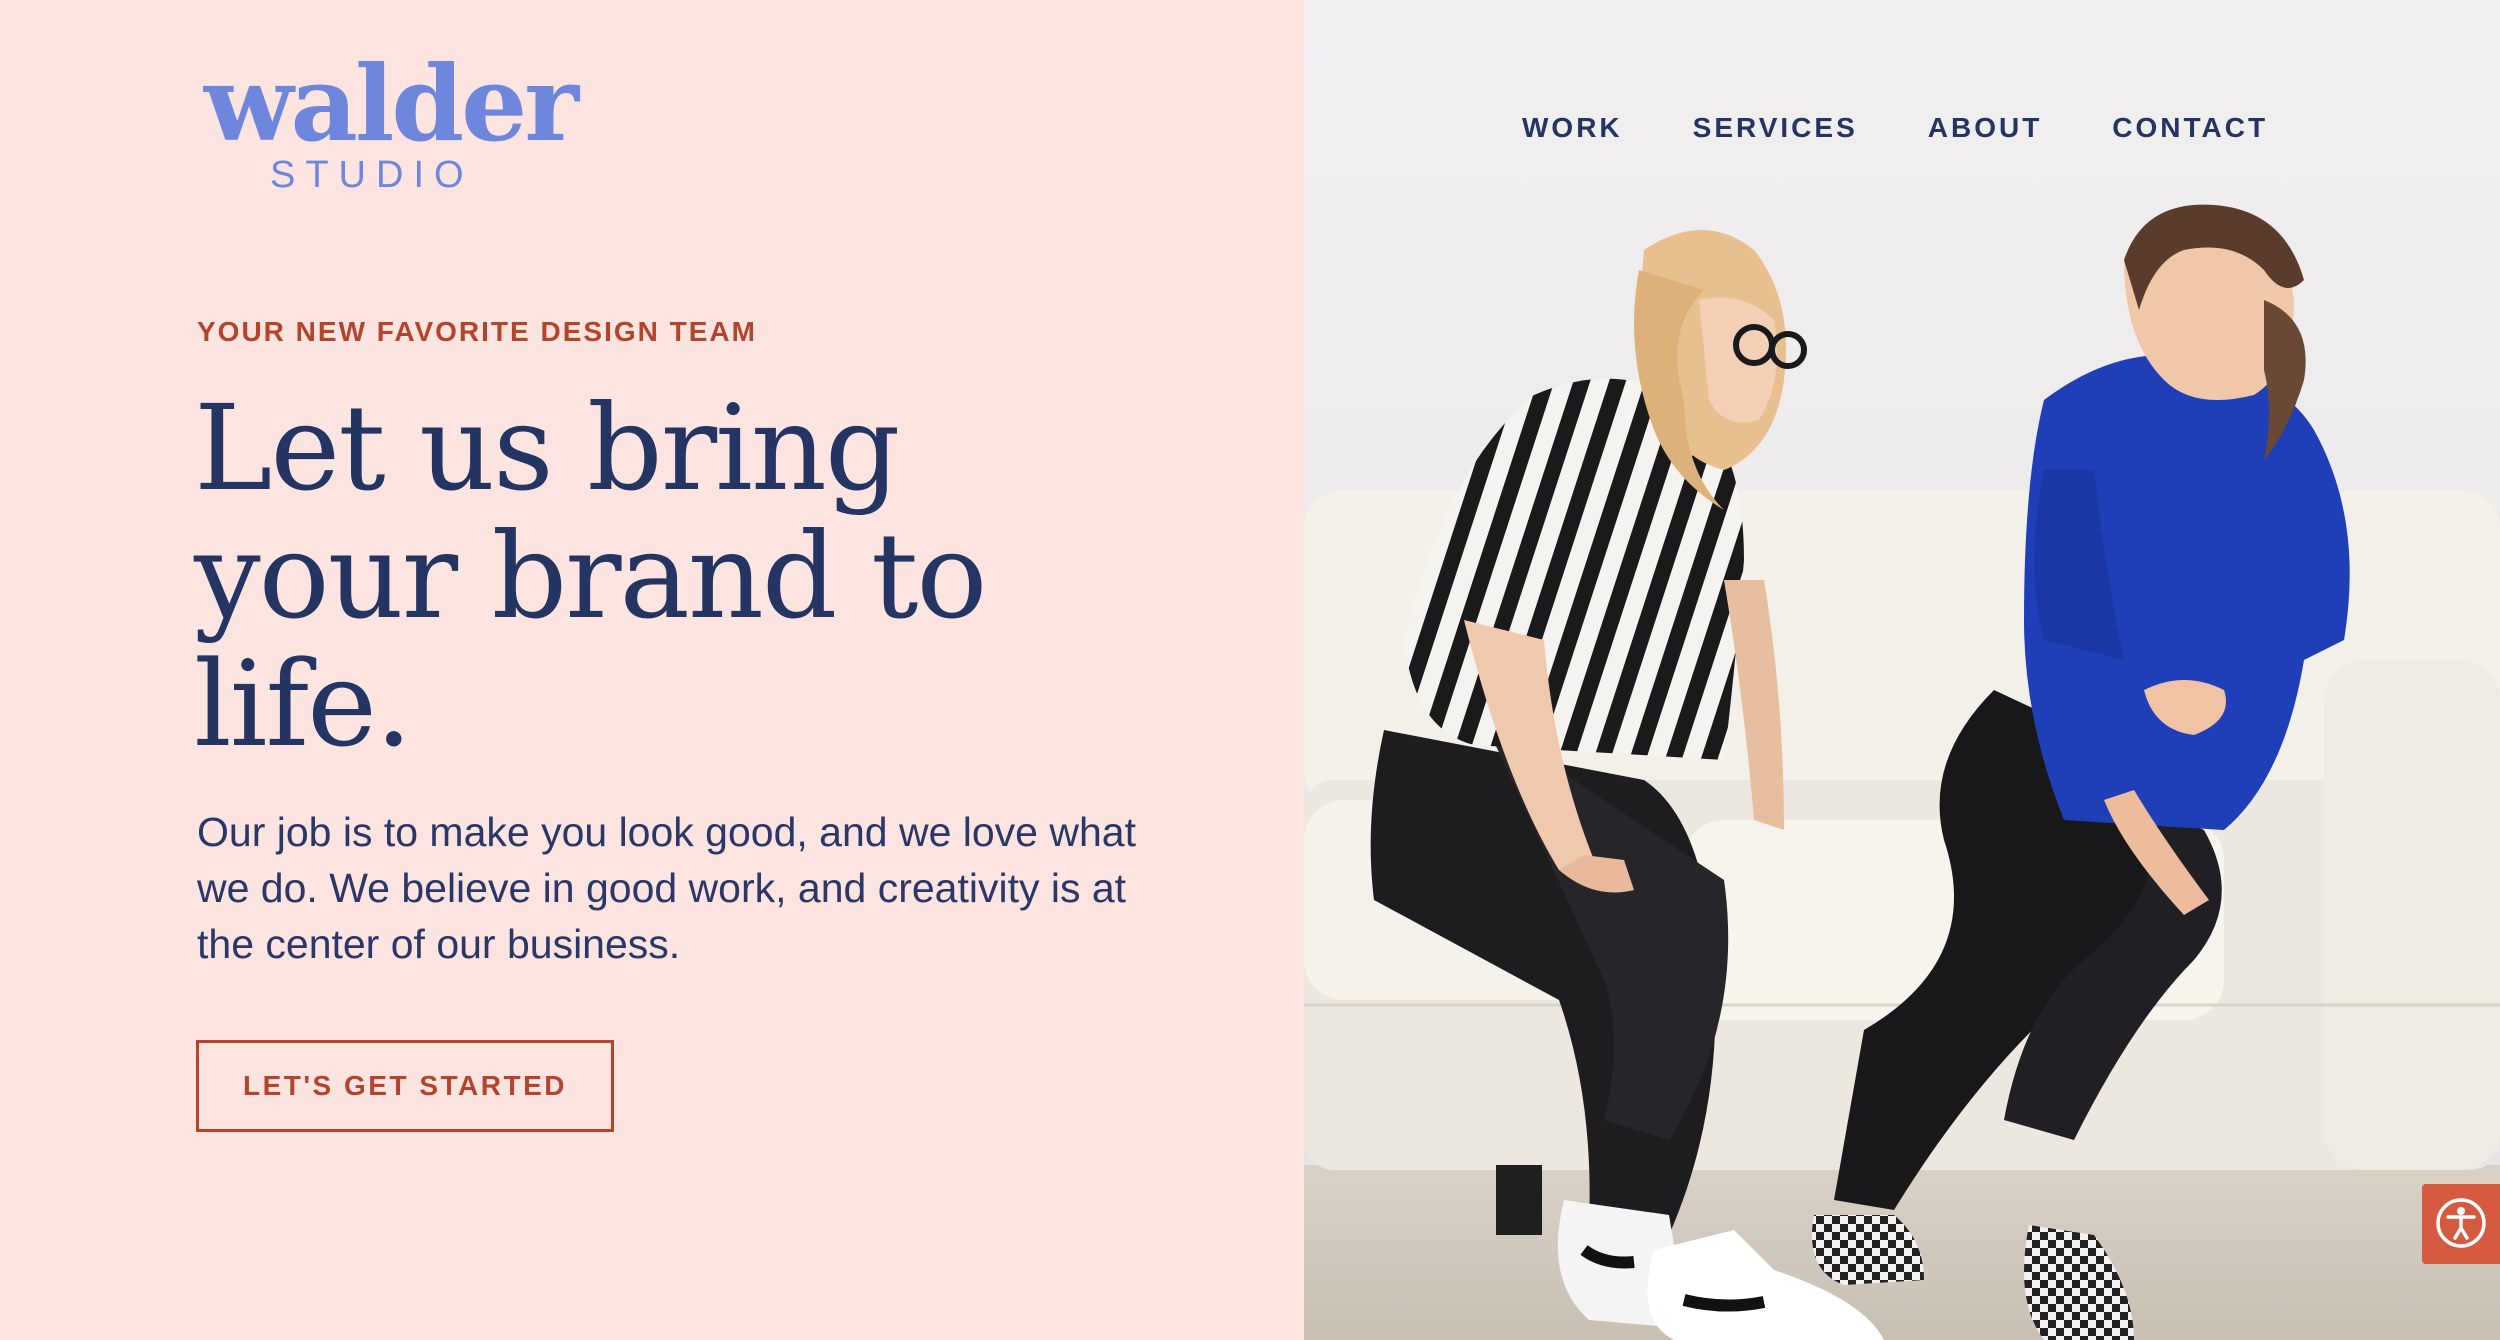 This screenshot has width=2500, height=1340. What do you see at coordinates (477, 331) in the screenshot?
I see `hero-eyebrow: YOUR NEW FAVORITE DESIGN TEAM` at bounding box center [477, 331].